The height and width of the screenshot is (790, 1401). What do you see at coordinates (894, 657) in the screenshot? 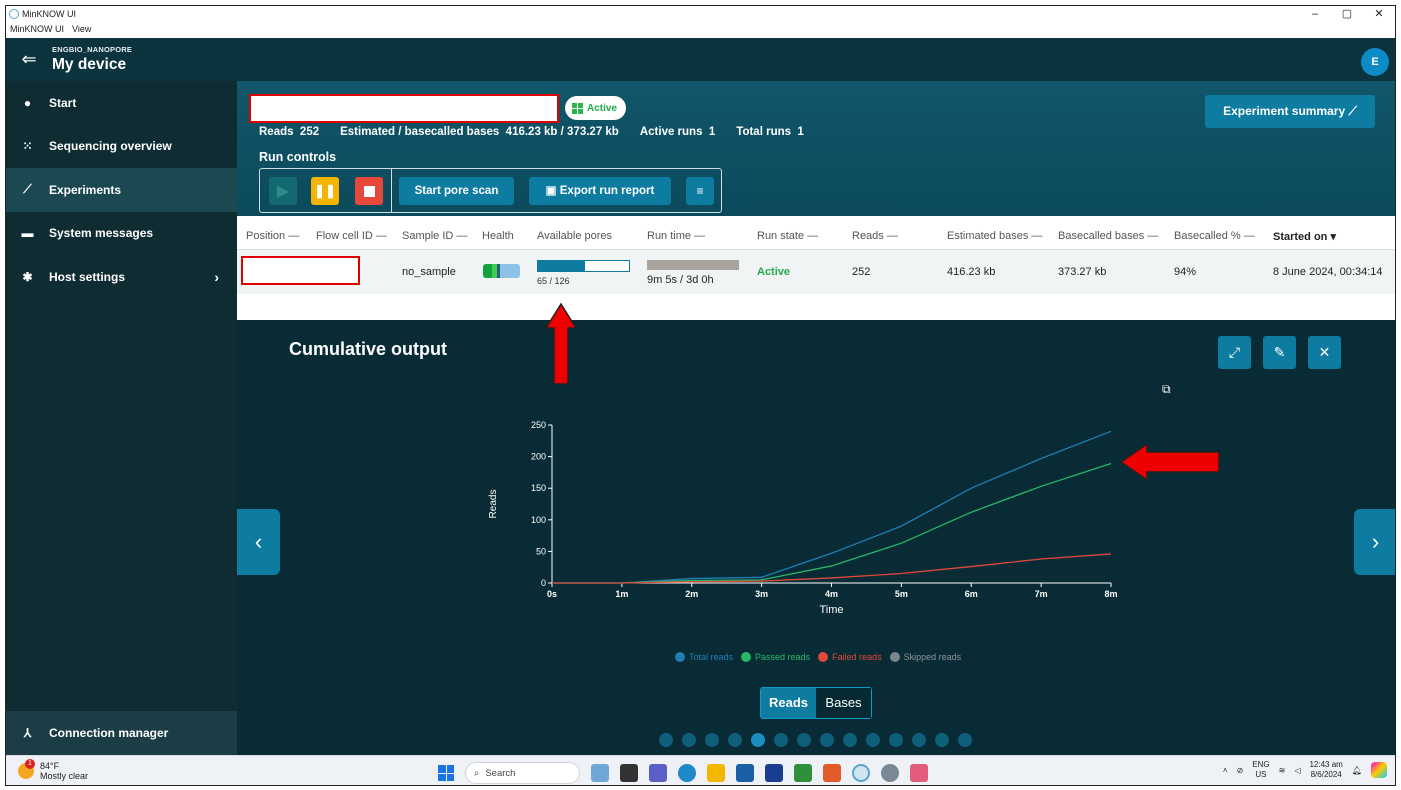
I see `legend-dot` at bounding box center [894, 657].